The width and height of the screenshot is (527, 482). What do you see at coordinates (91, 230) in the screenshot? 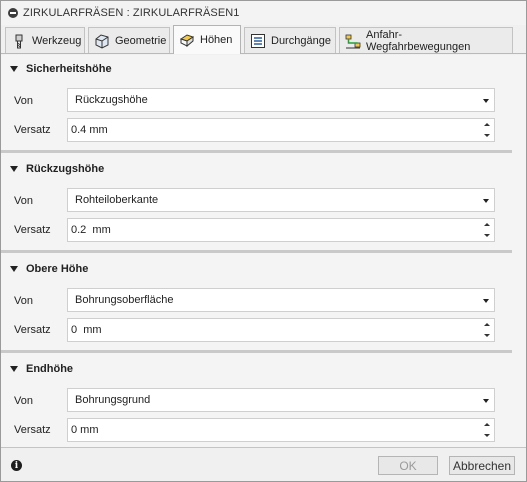
I see `versatz-value: 0.2 mm` at bounding box center [91, 230].